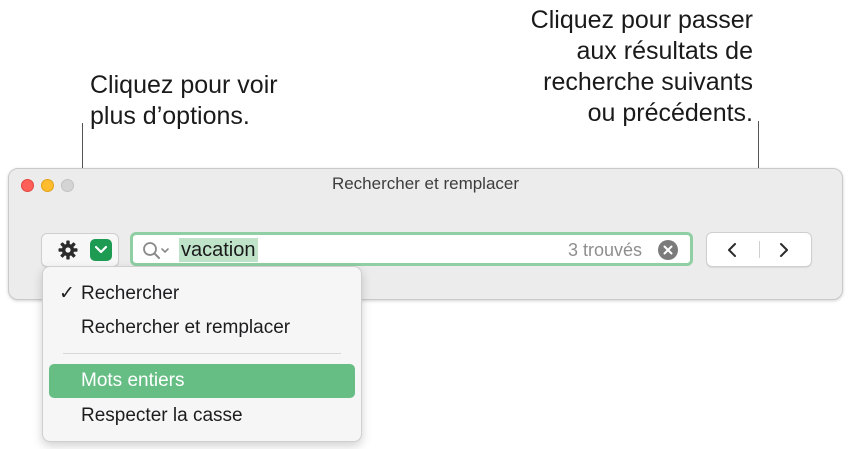  I want to click on menu-item-rechercher-et-remplacer: Rechercher et remplacer, so click(202, 328).